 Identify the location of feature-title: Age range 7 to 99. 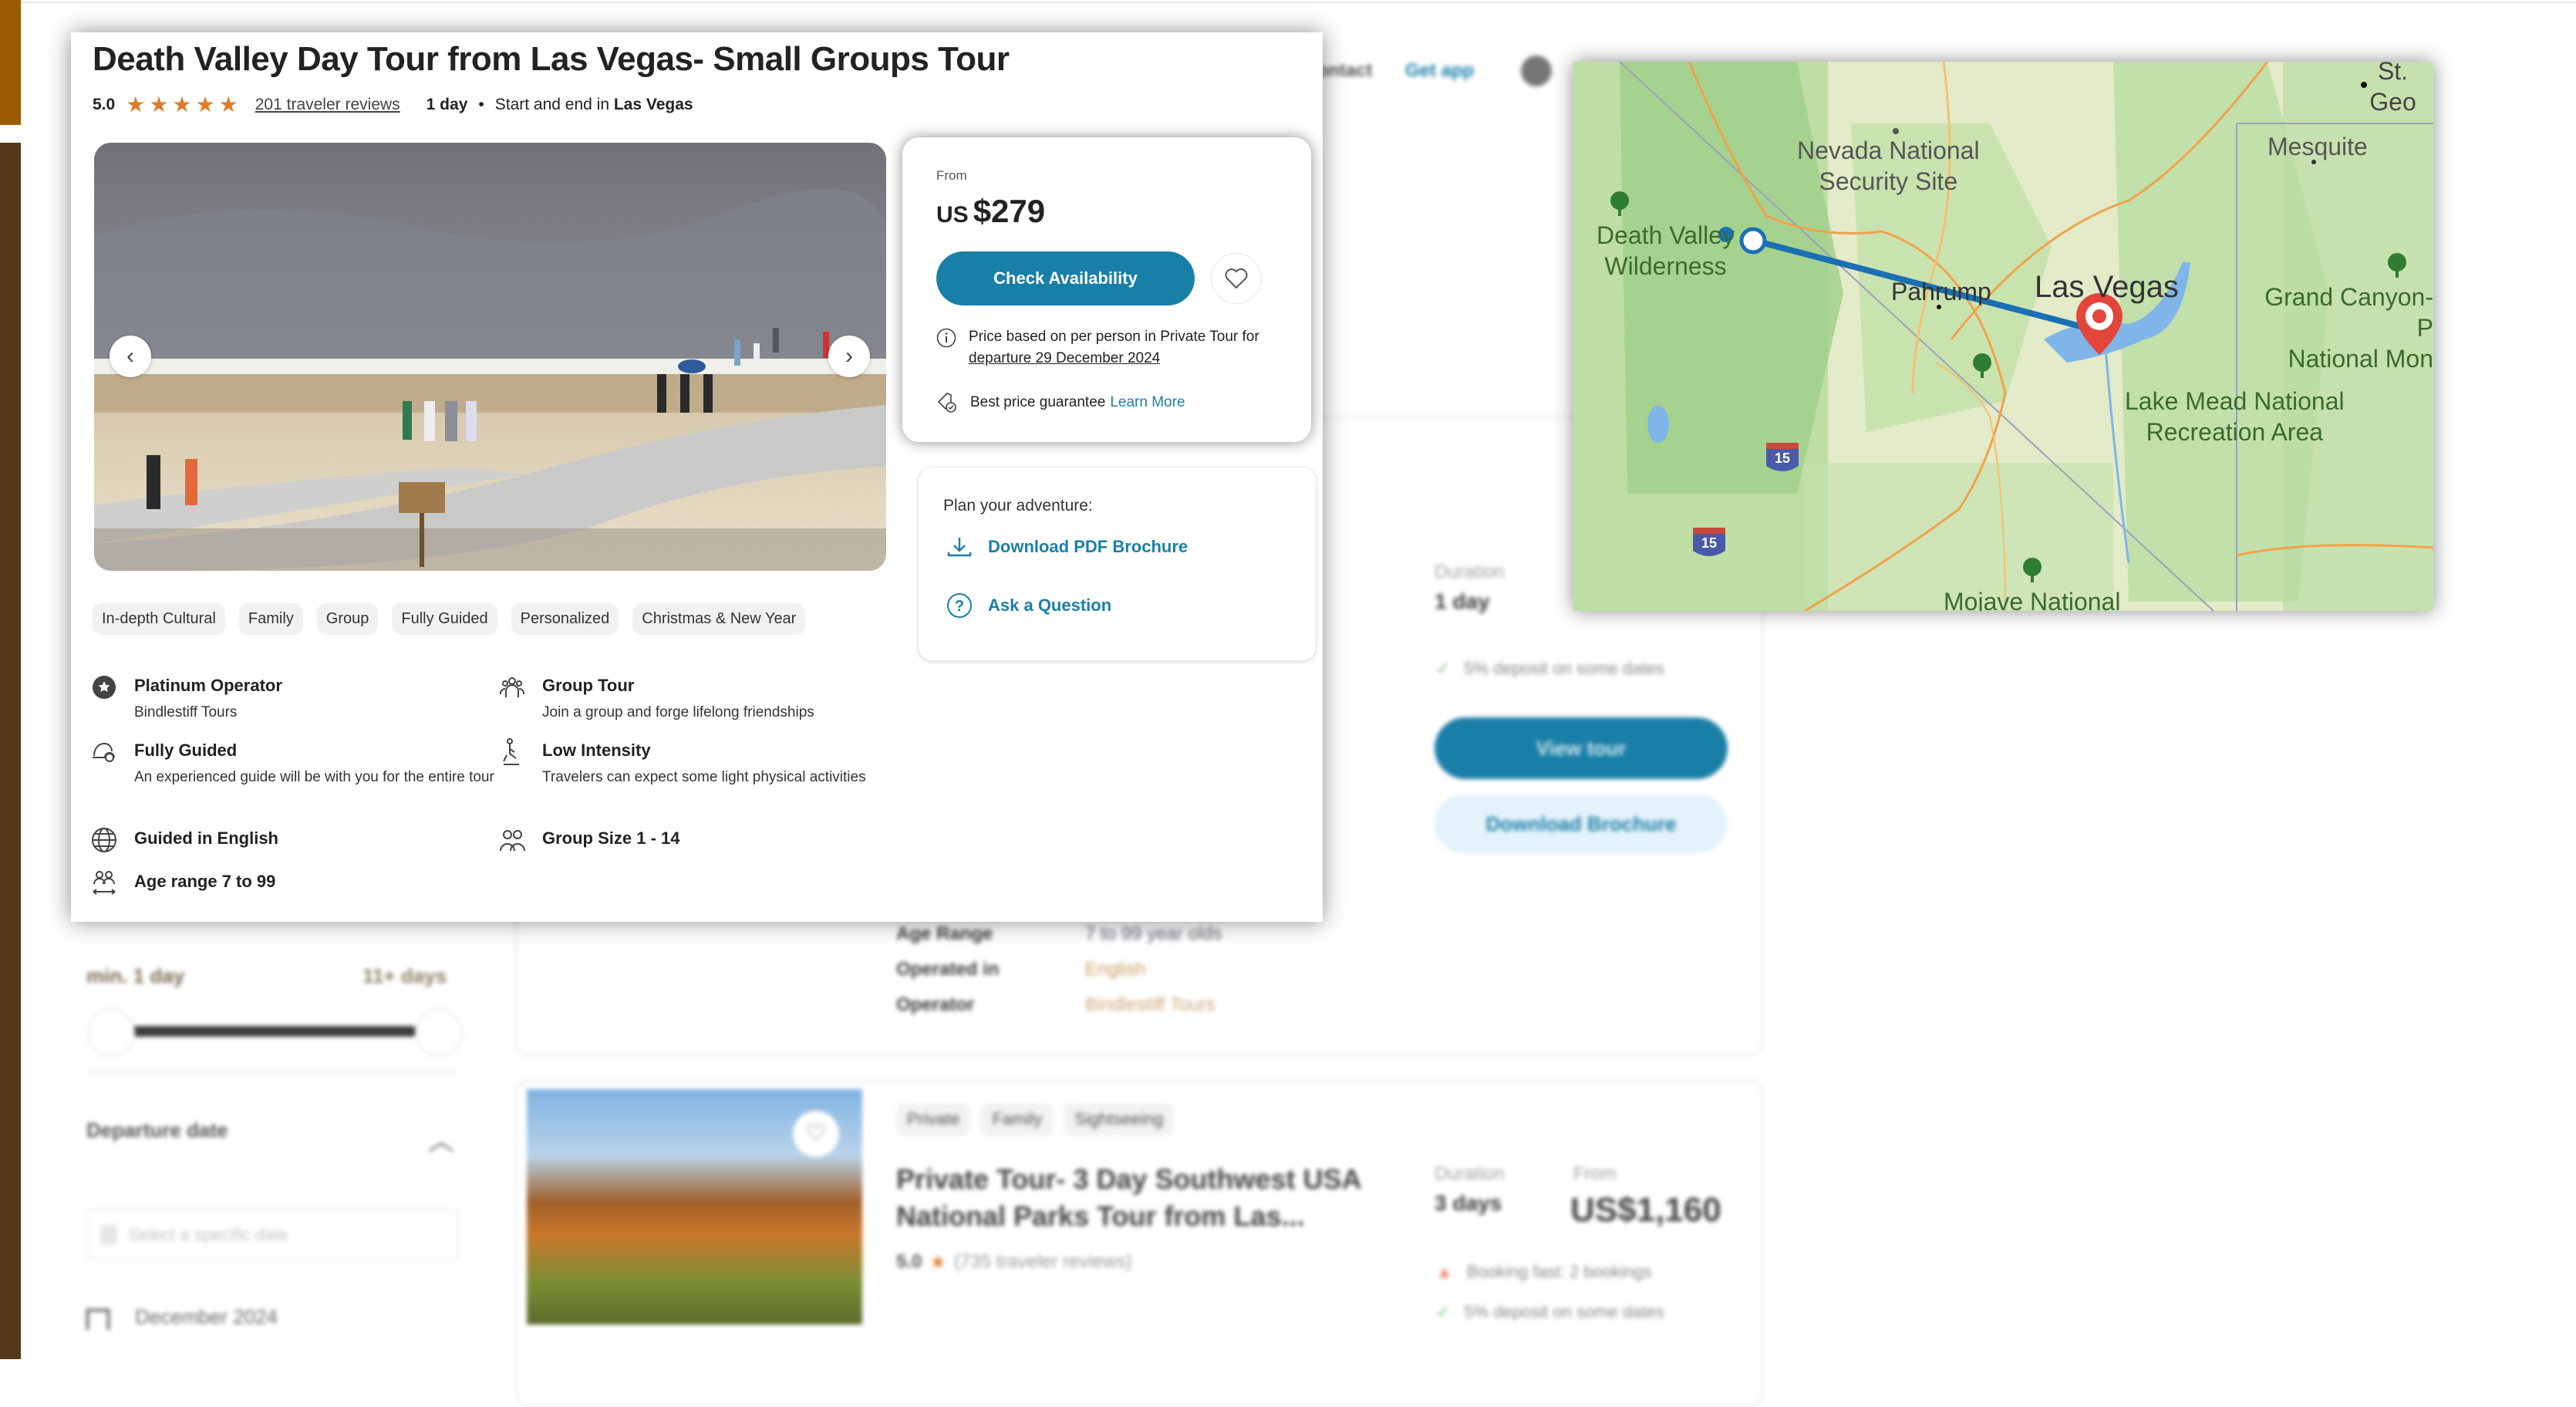
(205, 882).